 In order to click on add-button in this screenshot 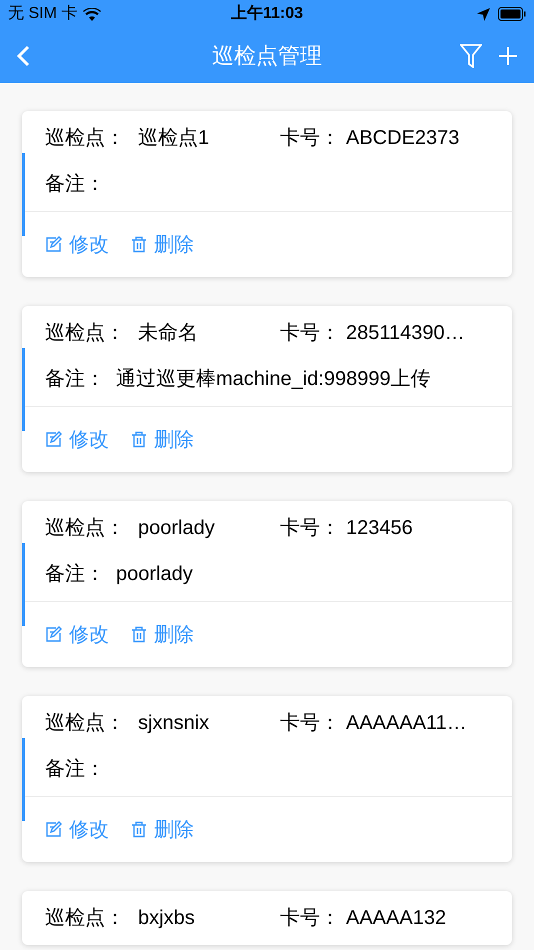, I will do `click(508, 56)`.